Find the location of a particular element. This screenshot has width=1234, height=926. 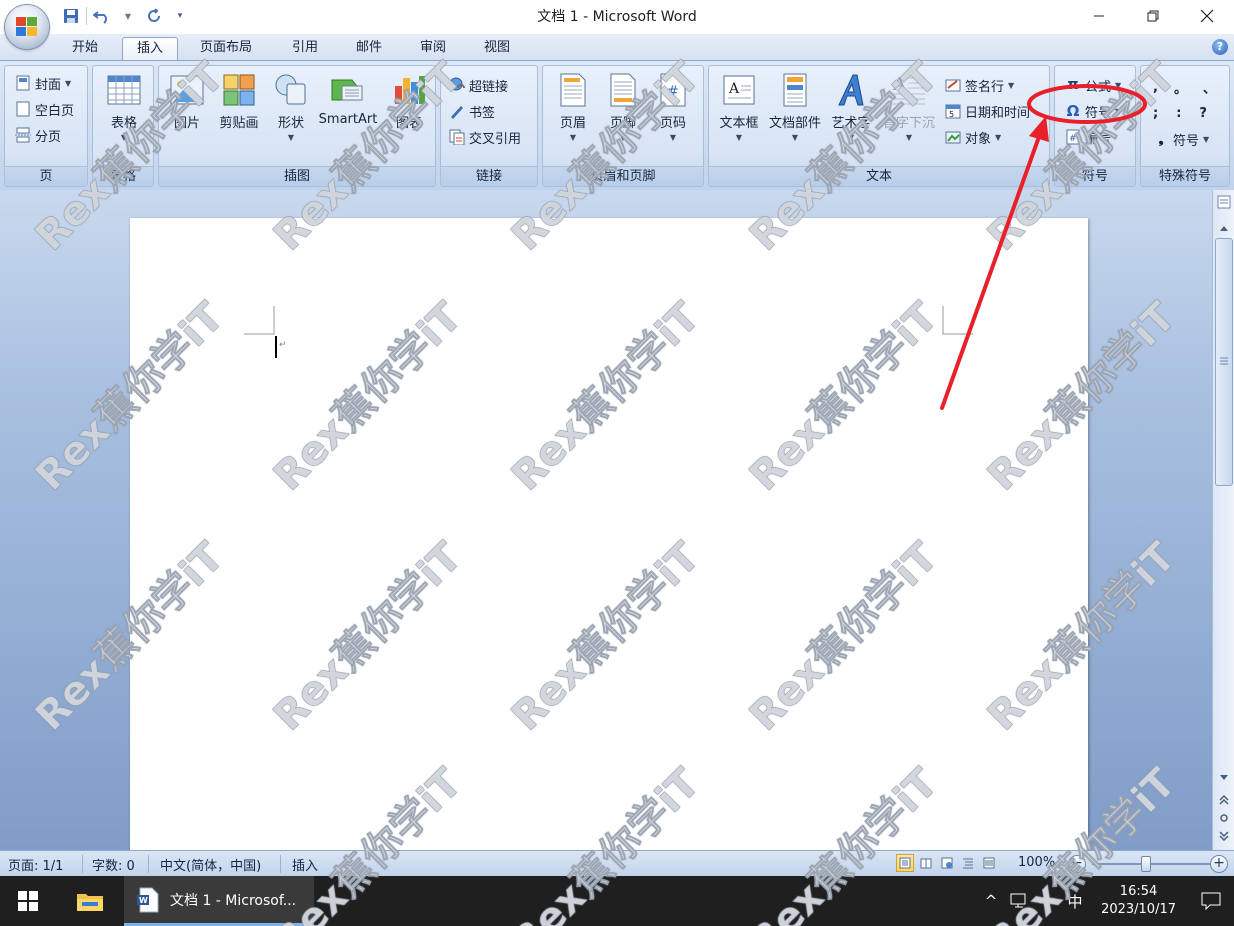

picture-icon is located at coordinates (187, 90).